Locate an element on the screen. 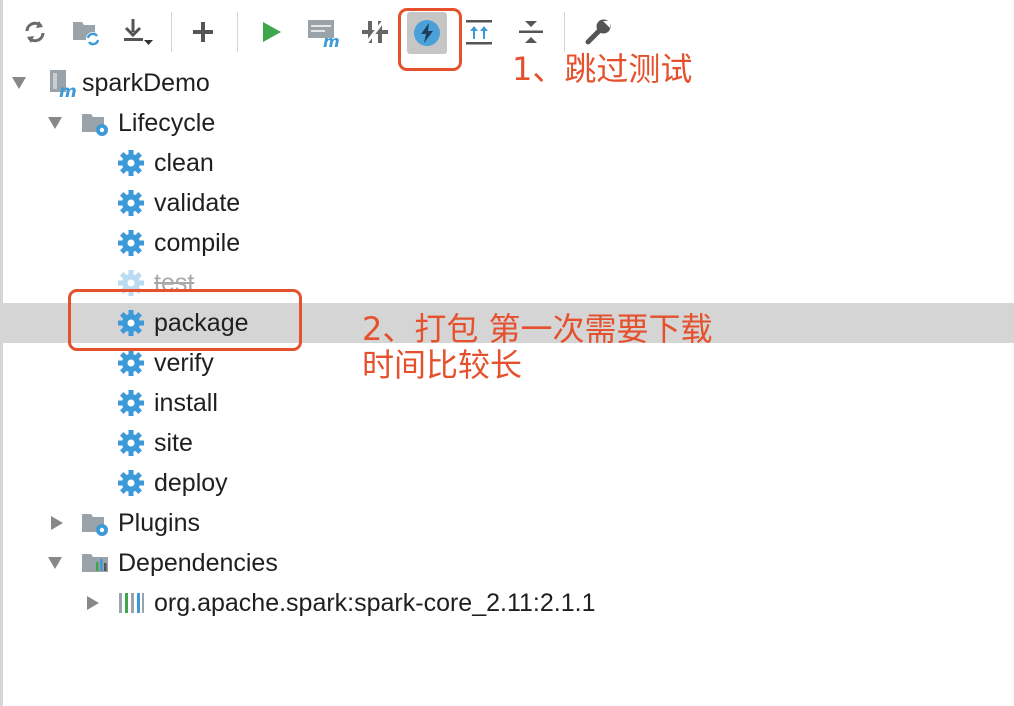 This screenshot has width=1014, height=706. dependency-item: org.apache.spark:spark-core_2.11:2.1.1 is located at coordinates (507, 603).